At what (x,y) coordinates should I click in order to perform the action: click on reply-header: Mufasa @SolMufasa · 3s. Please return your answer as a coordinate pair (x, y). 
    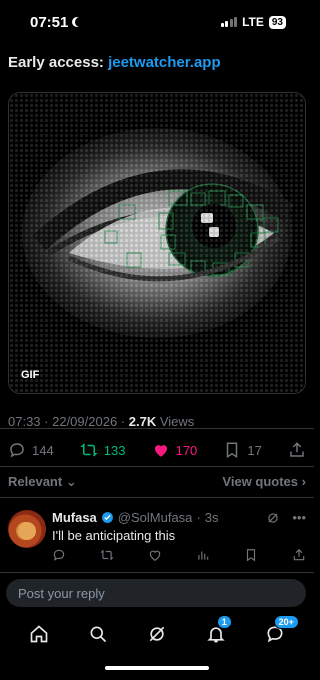
    Looking at the image, I should click on (135, 517).